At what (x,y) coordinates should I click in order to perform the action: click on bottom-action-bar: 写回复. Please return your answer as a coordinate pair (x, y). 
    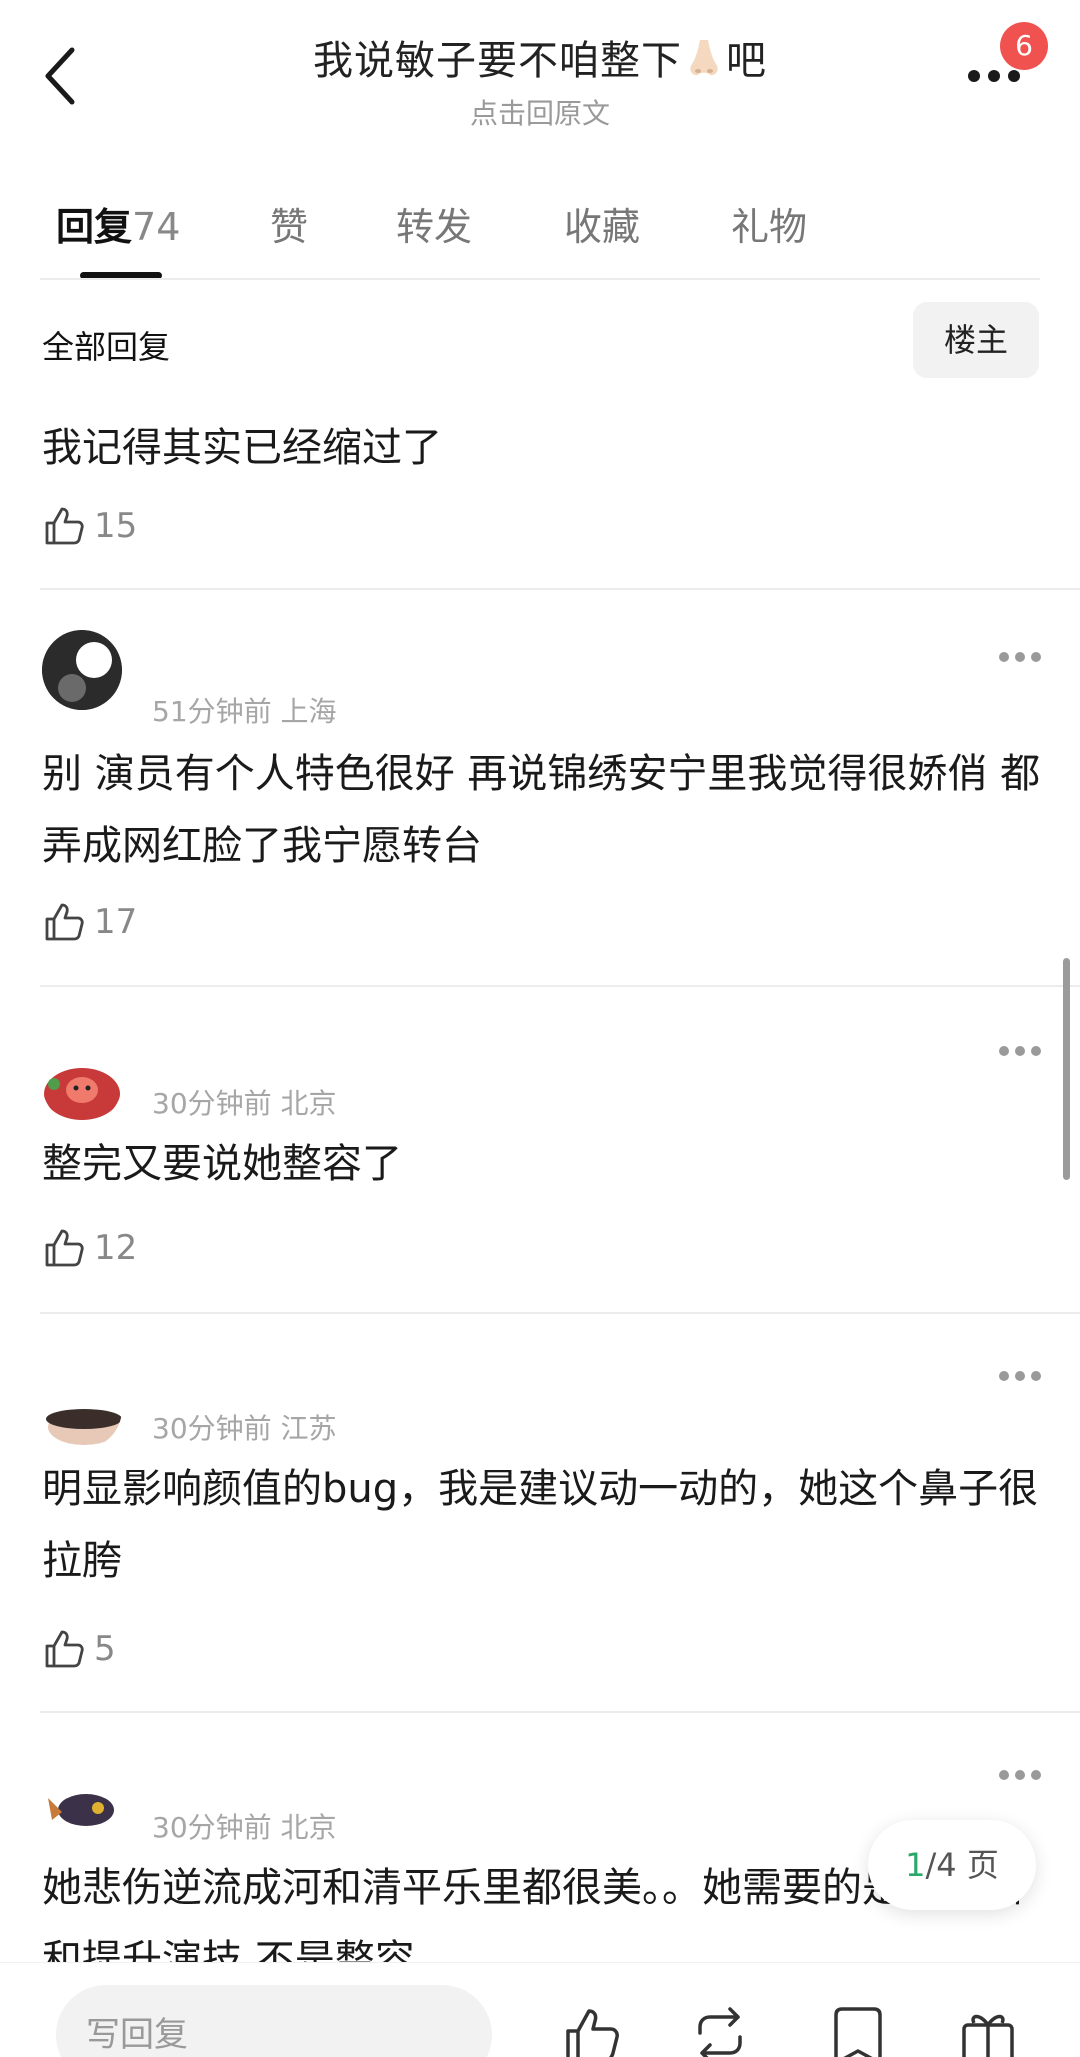
    Looking at the image, I should click on (540, 2009).